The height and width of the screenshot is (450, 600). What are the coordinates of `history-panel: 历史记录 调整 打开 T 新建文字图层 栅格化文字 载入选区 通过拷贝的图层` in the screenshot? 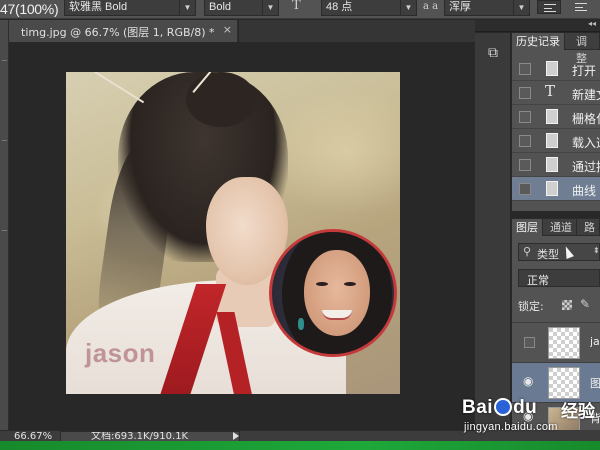 It's located at (556, 122).